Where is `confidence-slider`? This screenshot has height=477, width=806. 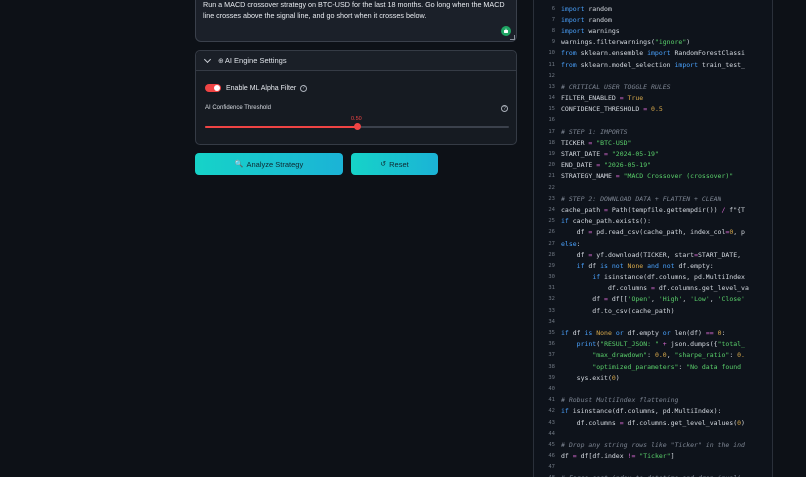
confidence-slider is located at coordinates (357, 126).